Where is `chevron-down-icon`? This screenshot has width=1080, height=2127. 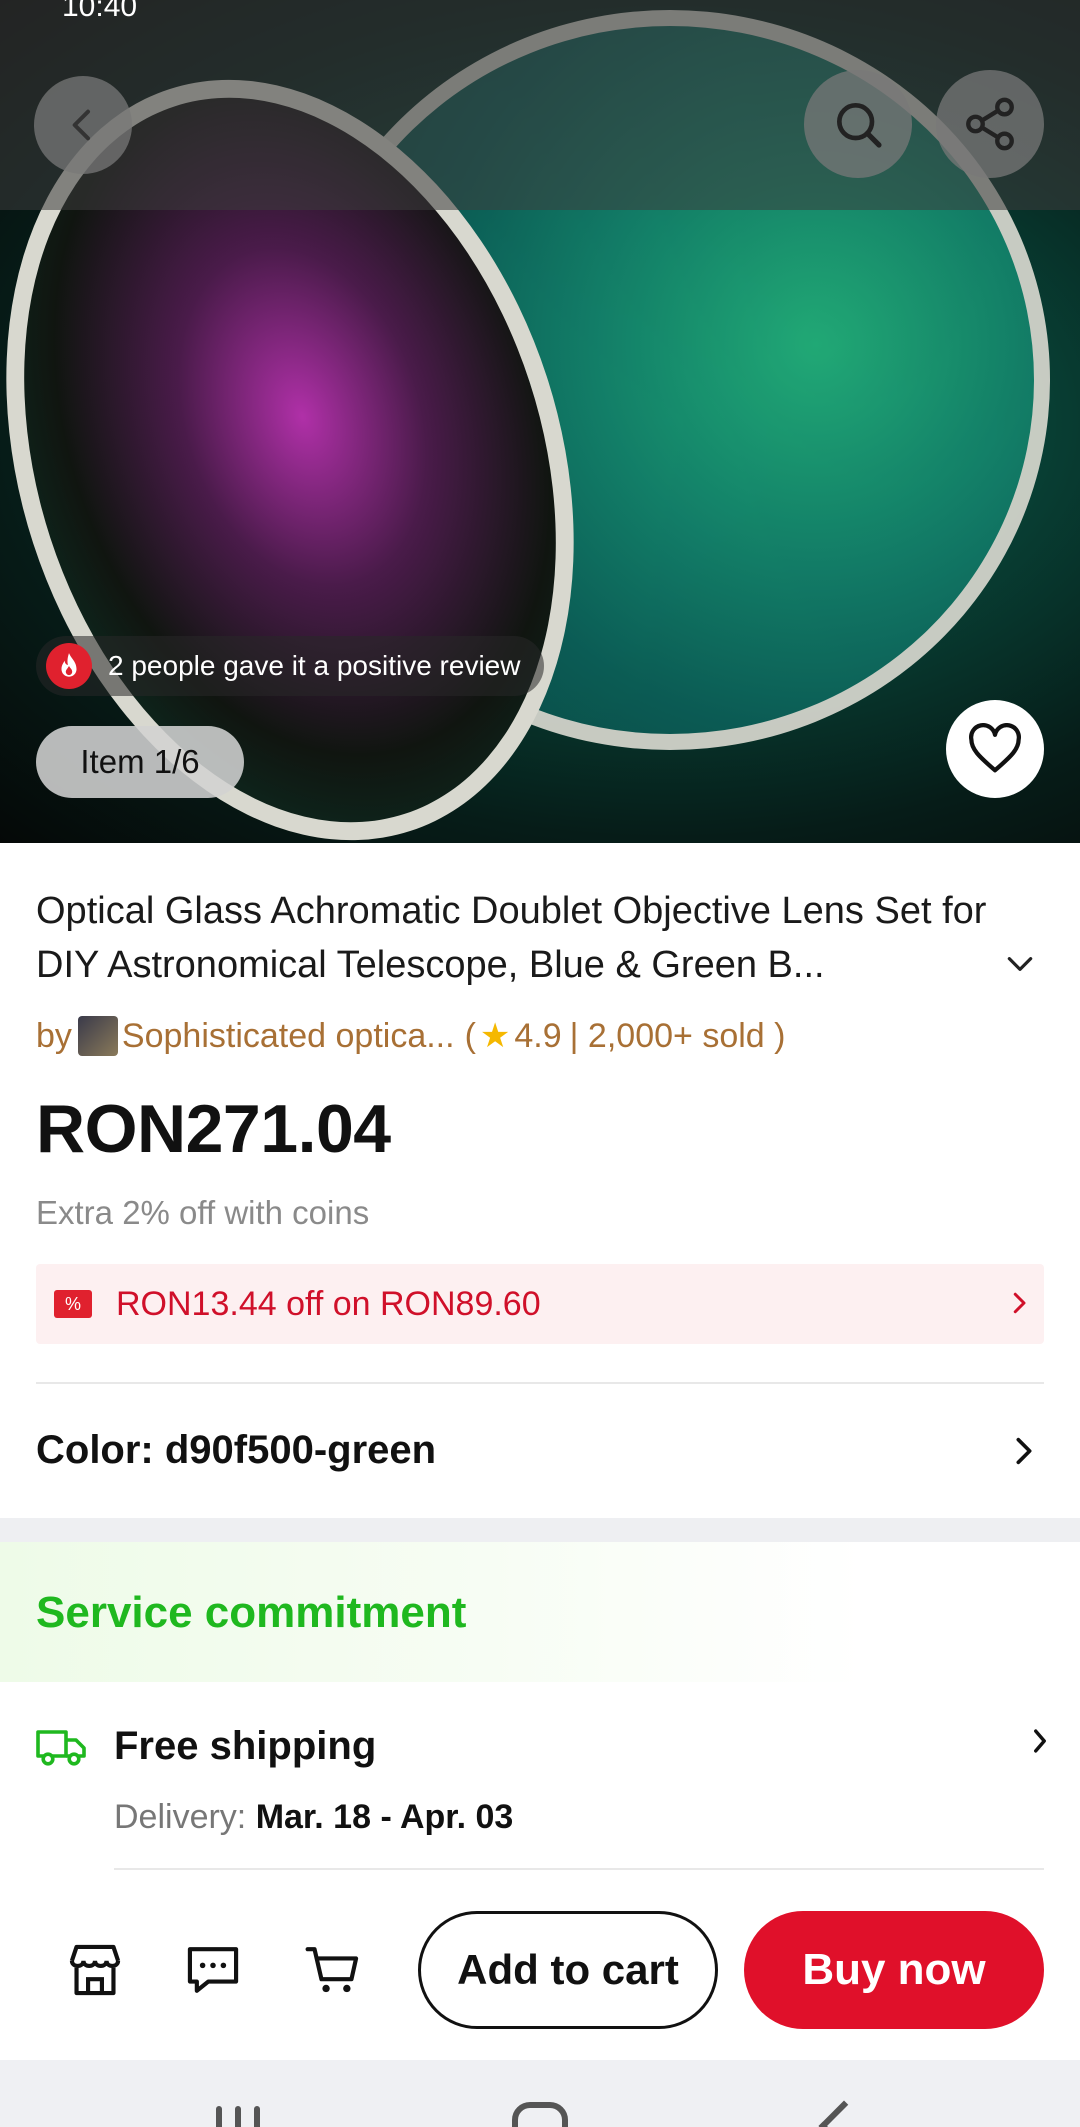
chevron-down-icon is located at coordinates (1020, 964).